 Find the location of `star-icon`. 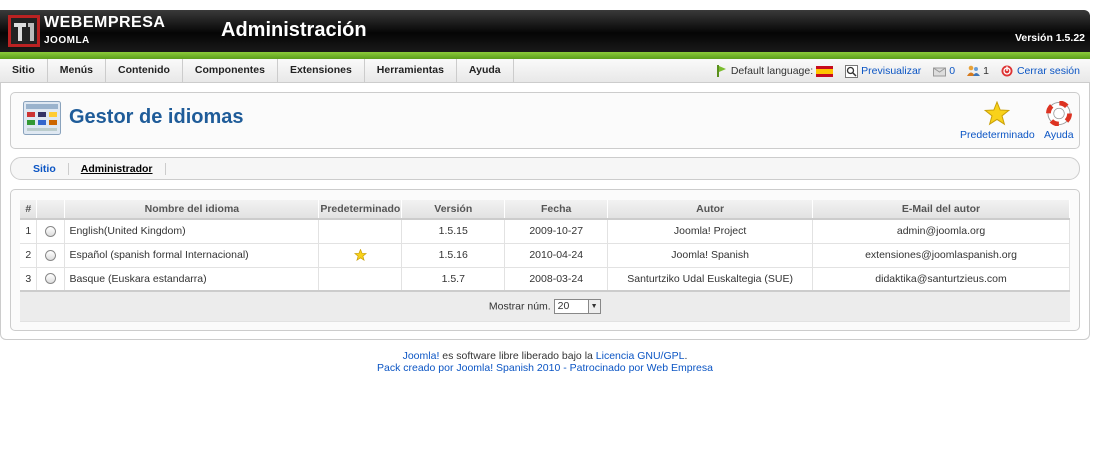

star-icon is located at coordinates (997, 113).